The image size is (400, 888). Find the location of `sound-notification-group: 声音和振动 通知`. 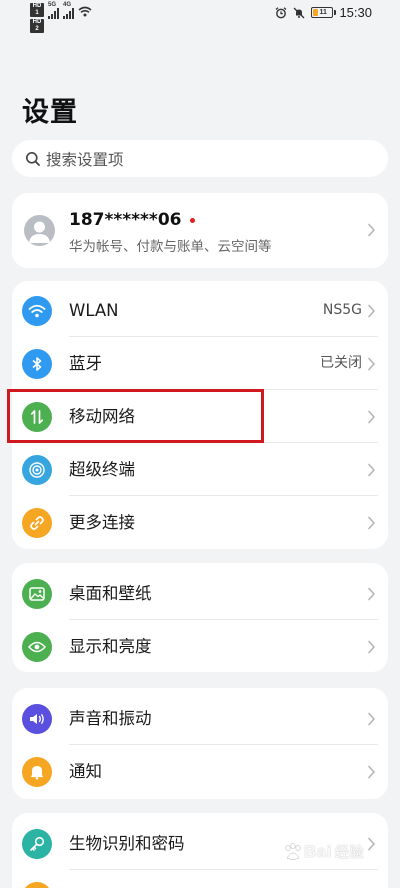

sound-notification-group: 声音和振动 通知 is located at coordinates (200, 743).